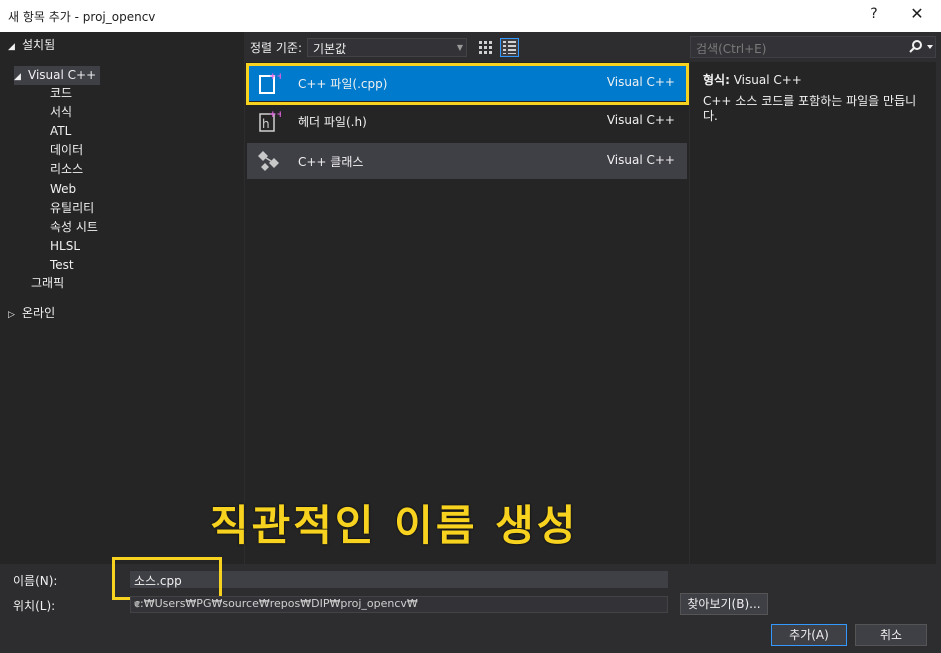  I want to click on tree-item-graphics: 그래픽, so click(47, 283).